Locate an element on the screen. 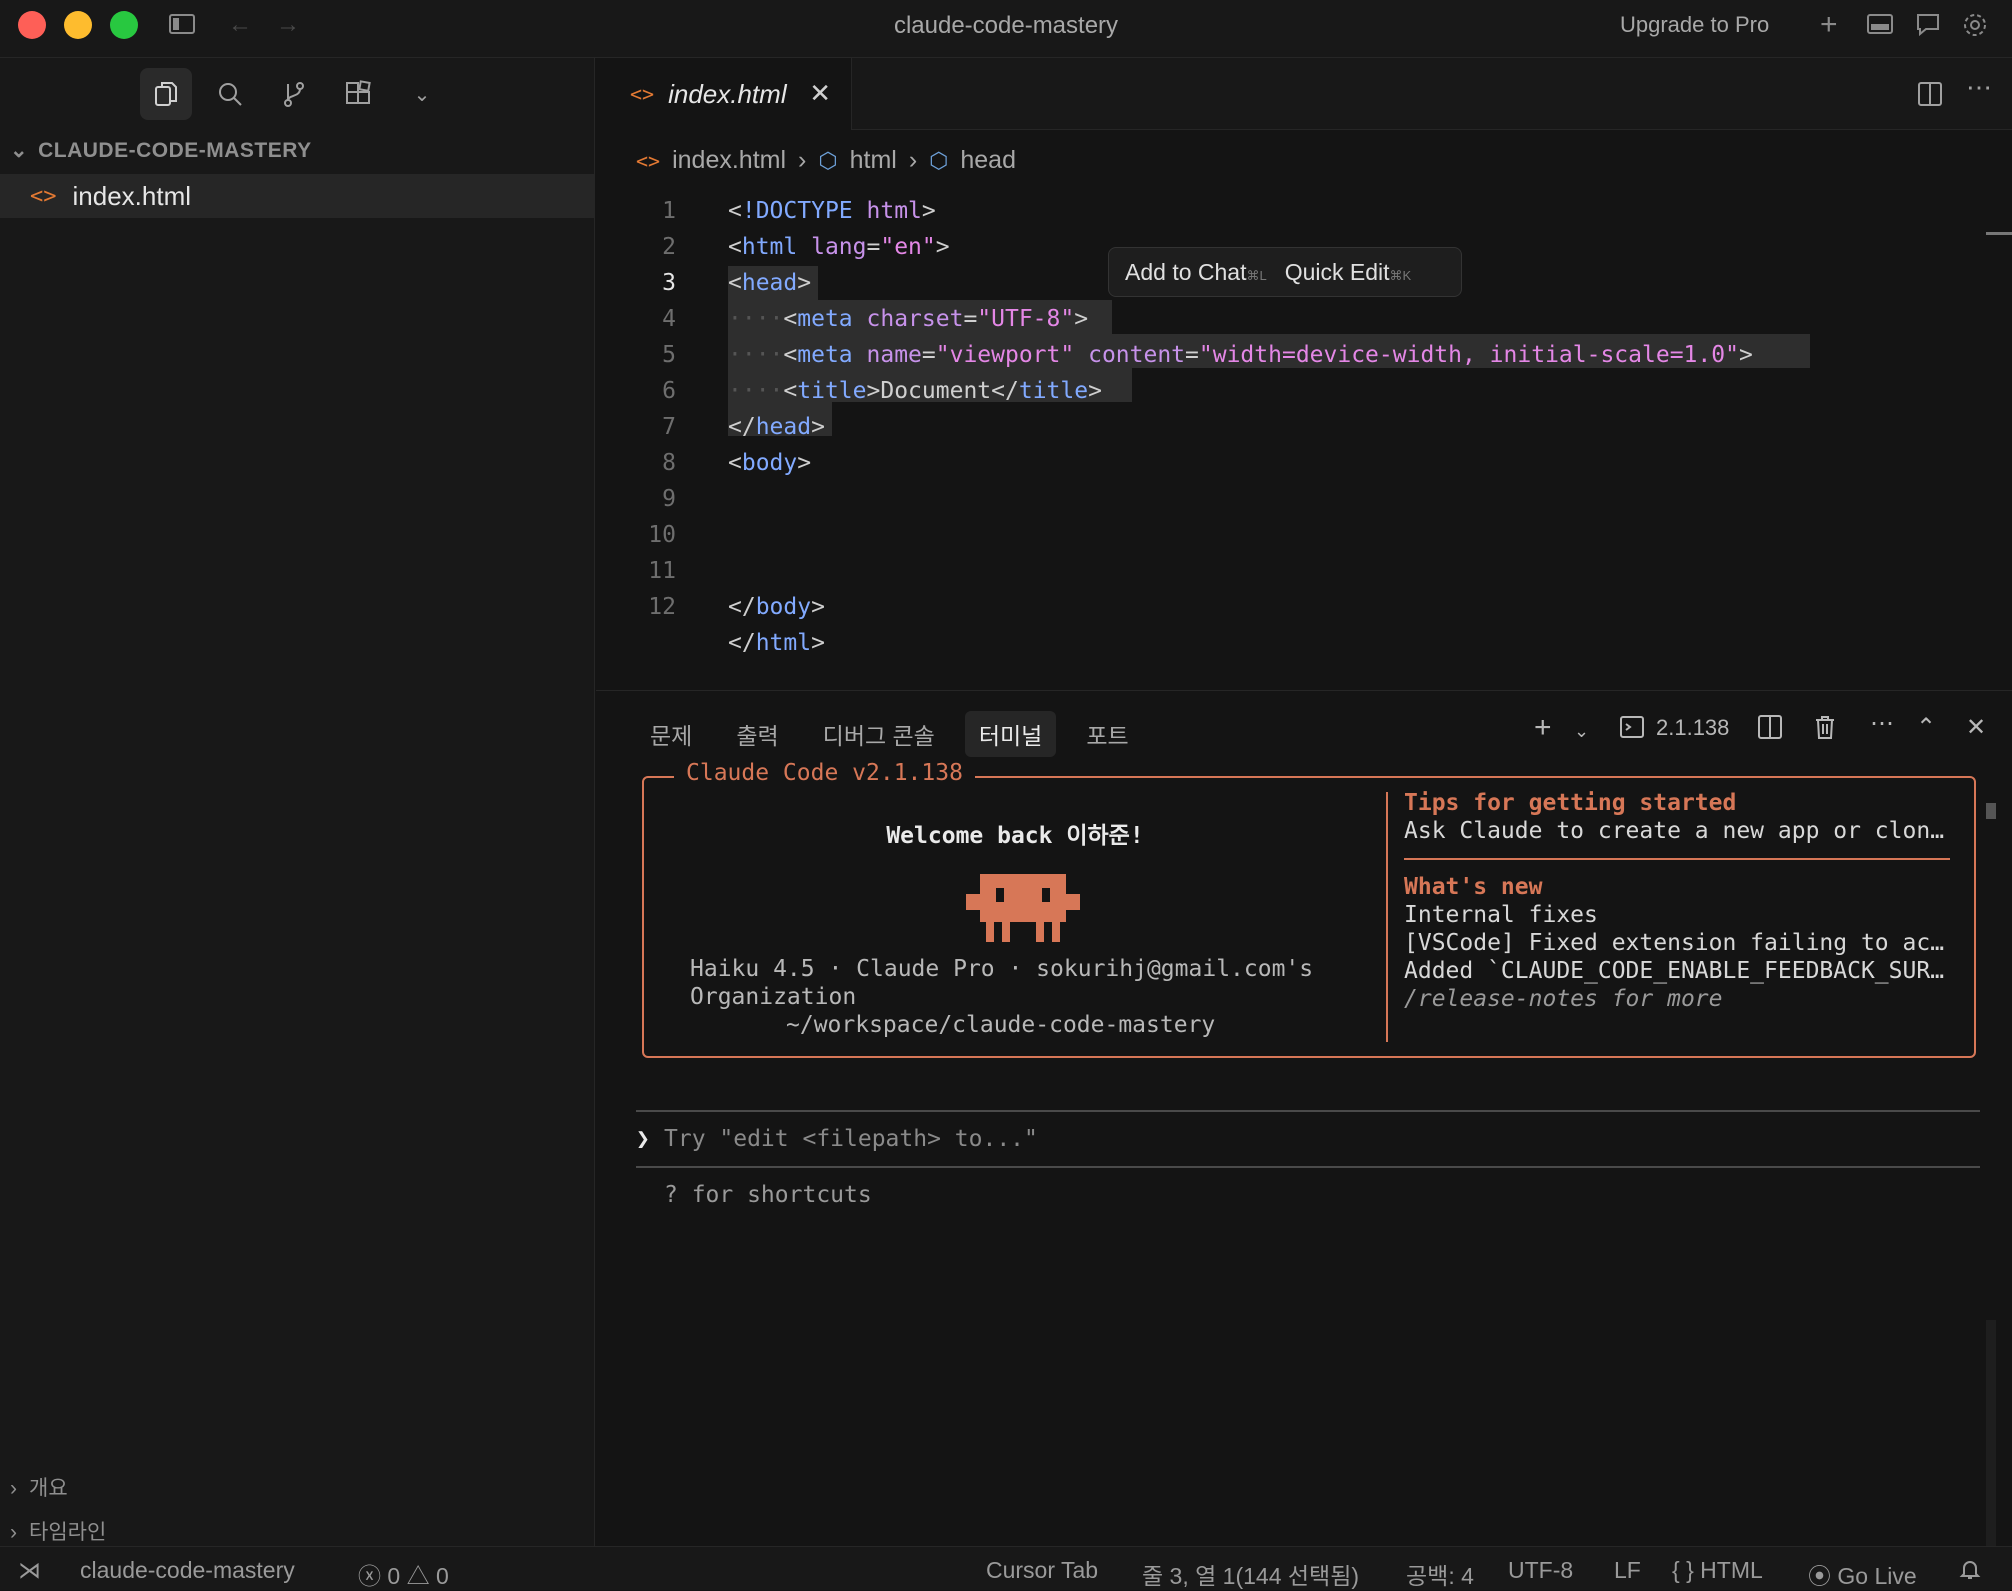 This screenshot has height=1591, width=2012. error-icon: ⓧ is located at coordinates (369, 1576).